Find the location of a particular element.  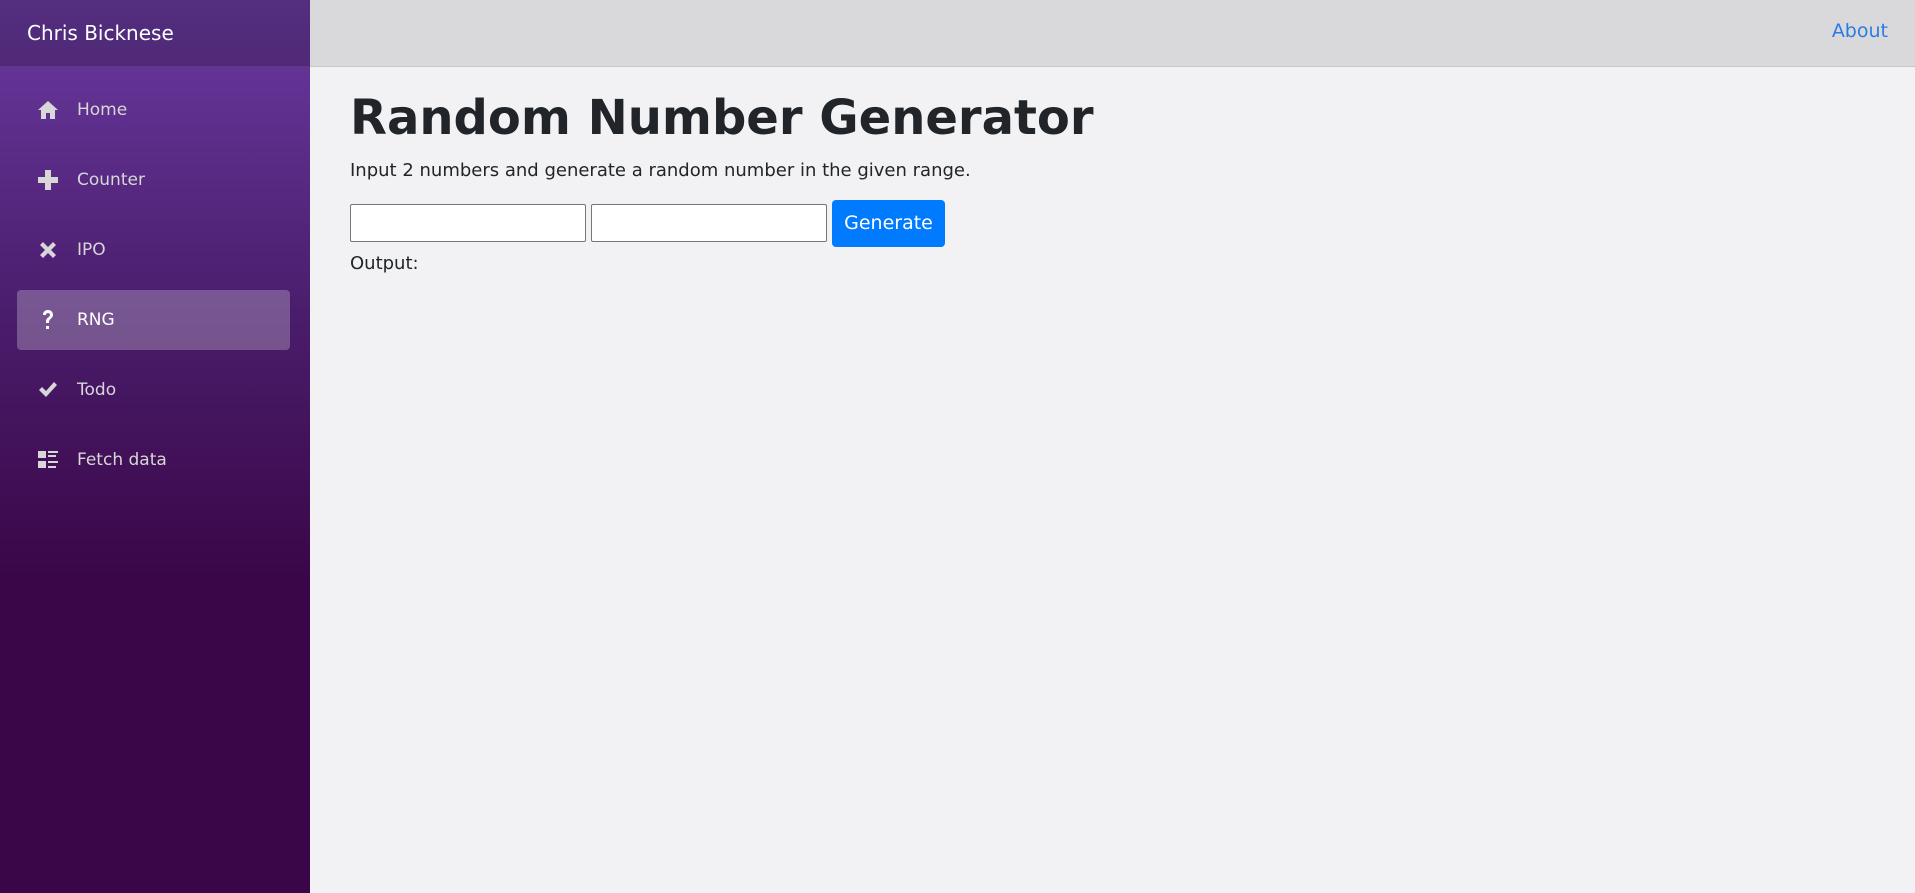

sidebar-item-label: Home is located at coordinates (102, 110).